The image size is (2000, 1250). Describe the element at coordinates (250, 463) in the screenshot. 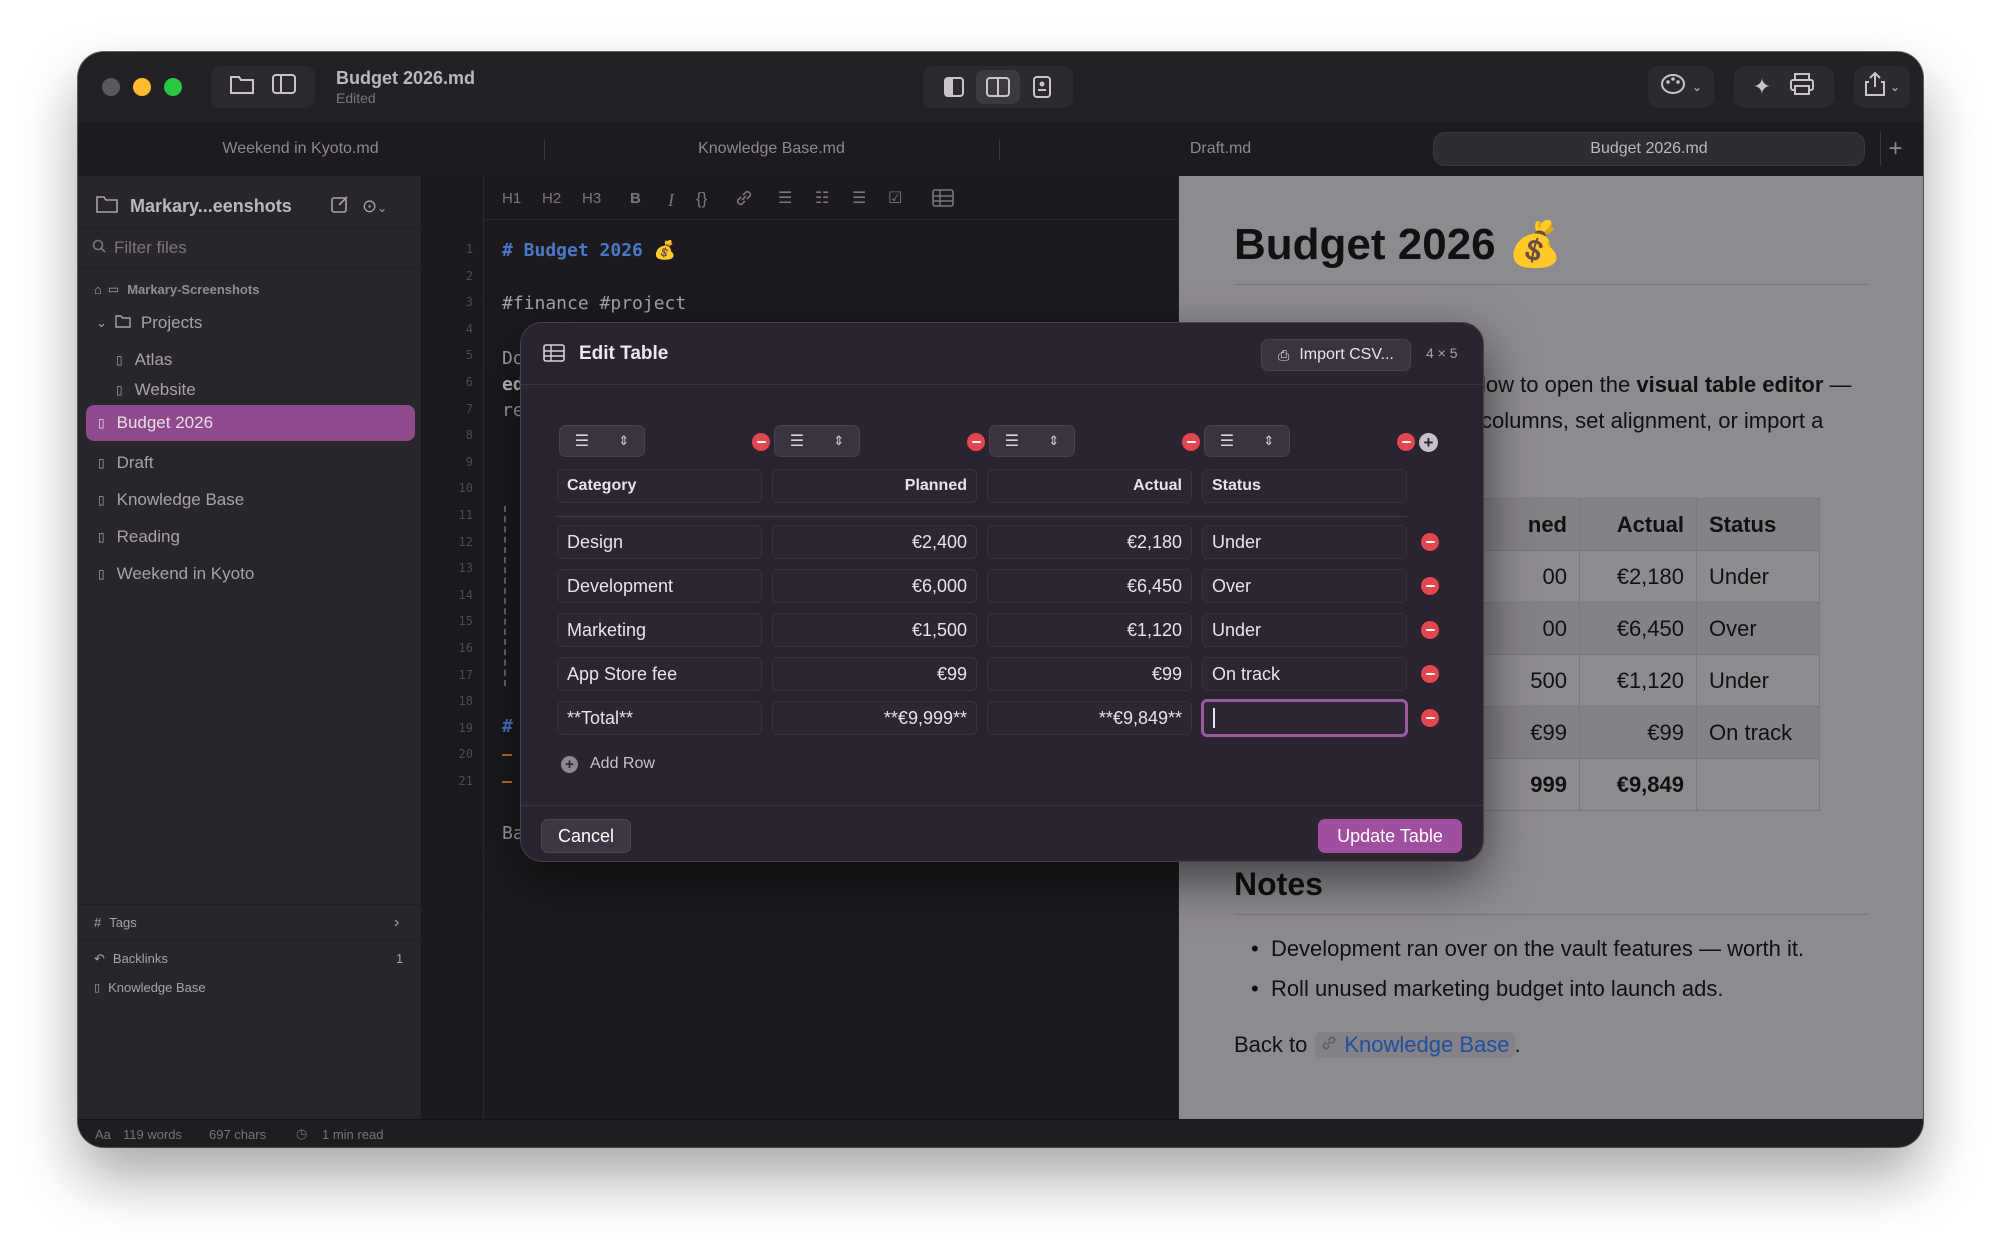

I see `sidebar-item-draft: ▯ Draft` at that location.